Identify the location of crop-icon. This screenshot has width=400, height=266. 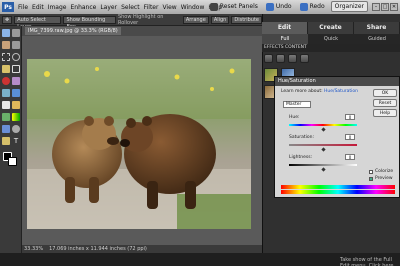
(16, 69).